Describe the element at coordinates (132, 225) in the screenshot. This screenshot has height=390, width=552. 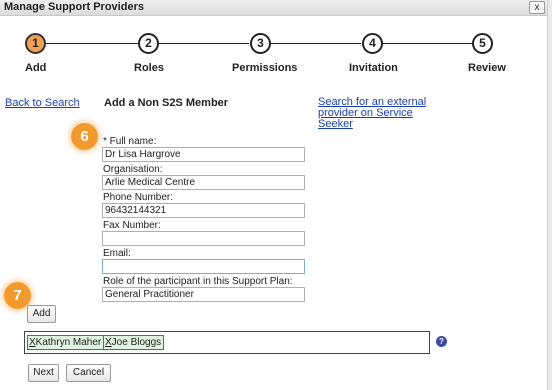
I see `fax-label: Fax Number:` at that location.